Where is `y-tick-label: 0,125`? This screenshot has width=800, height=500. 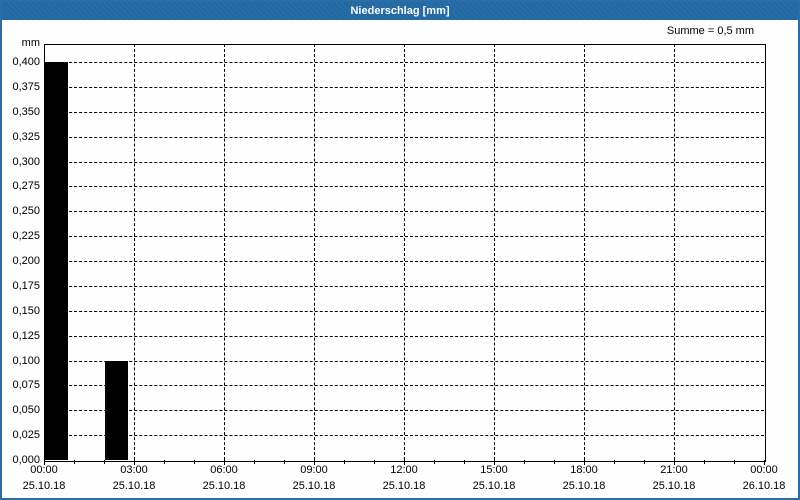
y-tick-label: 0,125 is located at coordinates (26, 335).